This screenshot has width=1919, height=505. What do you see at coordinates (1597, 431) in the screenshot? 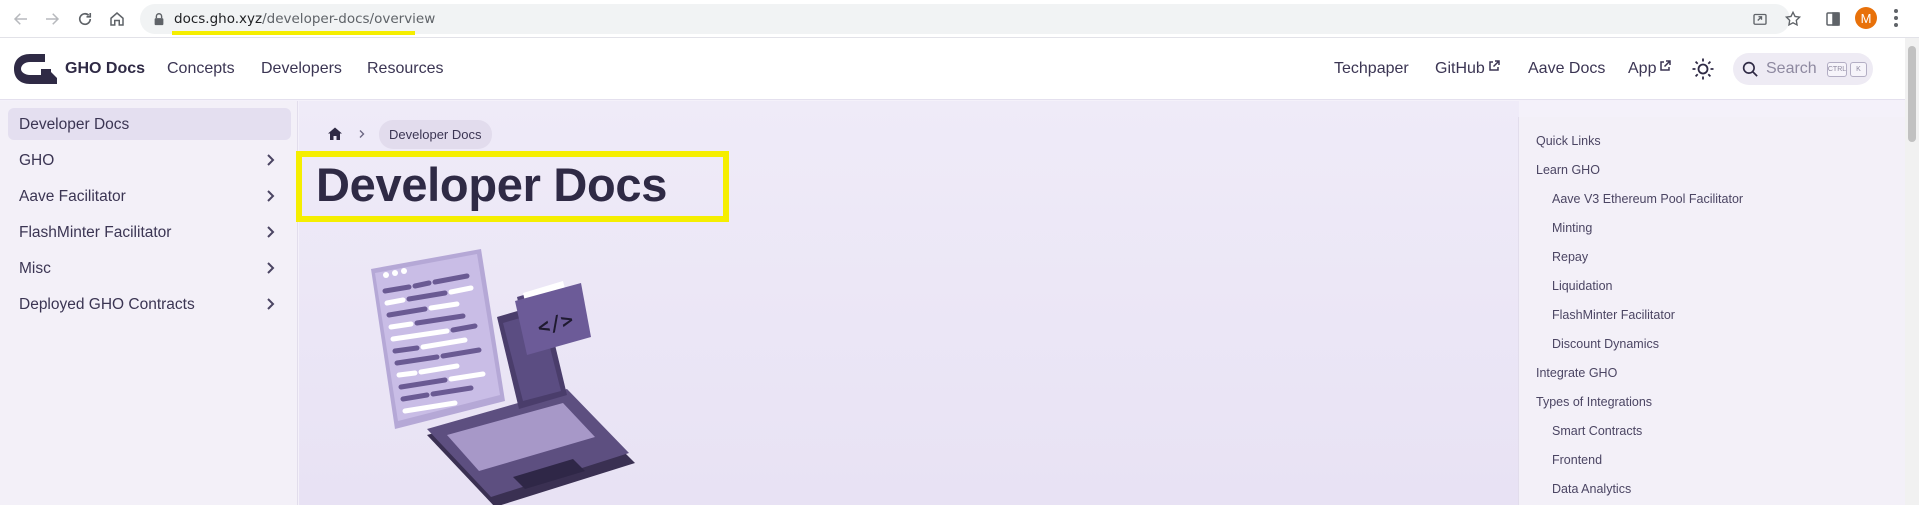
I see `toc-item: Smart Contracts` at bounding box center [1597, 431].